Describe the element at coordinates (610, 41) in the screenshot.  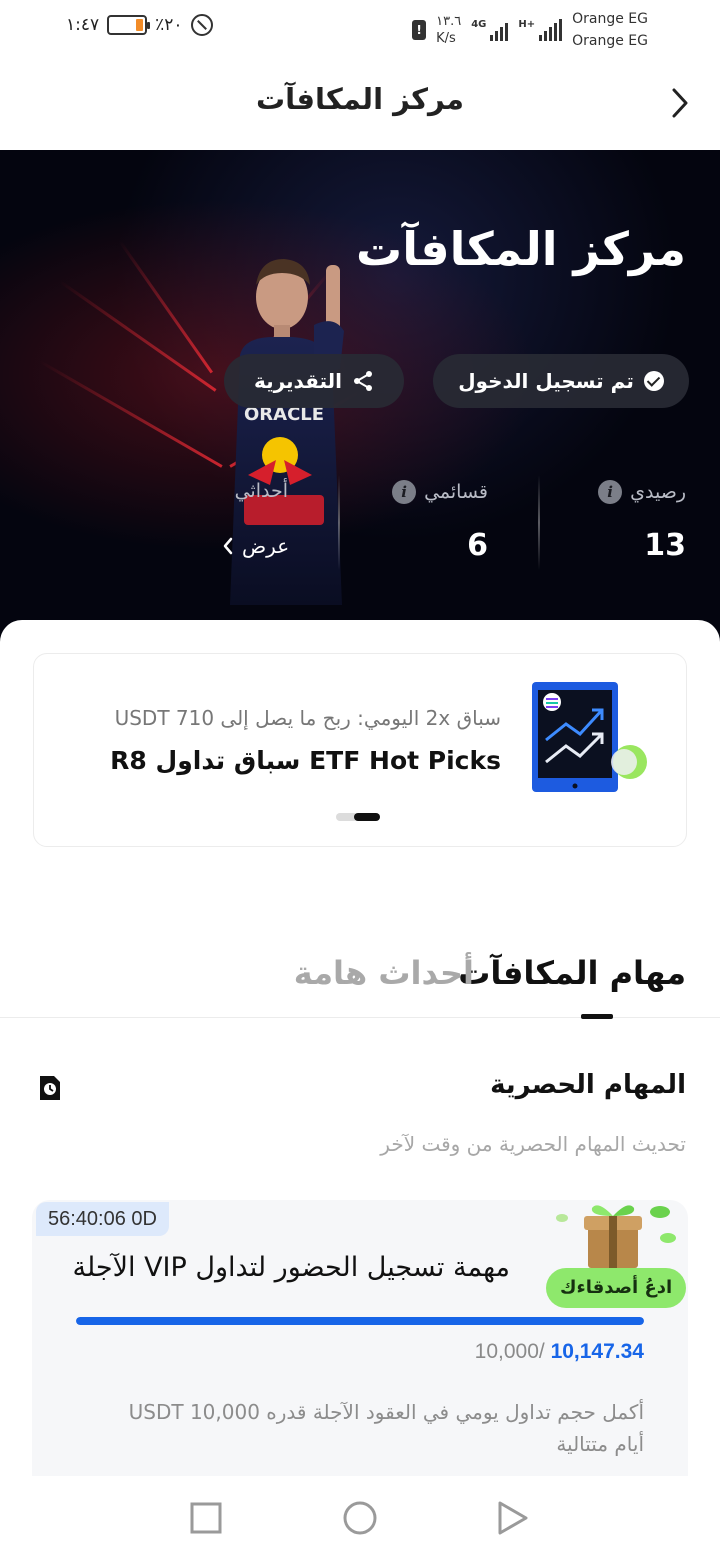
I see `carrier-2: Orange EG` at that location.